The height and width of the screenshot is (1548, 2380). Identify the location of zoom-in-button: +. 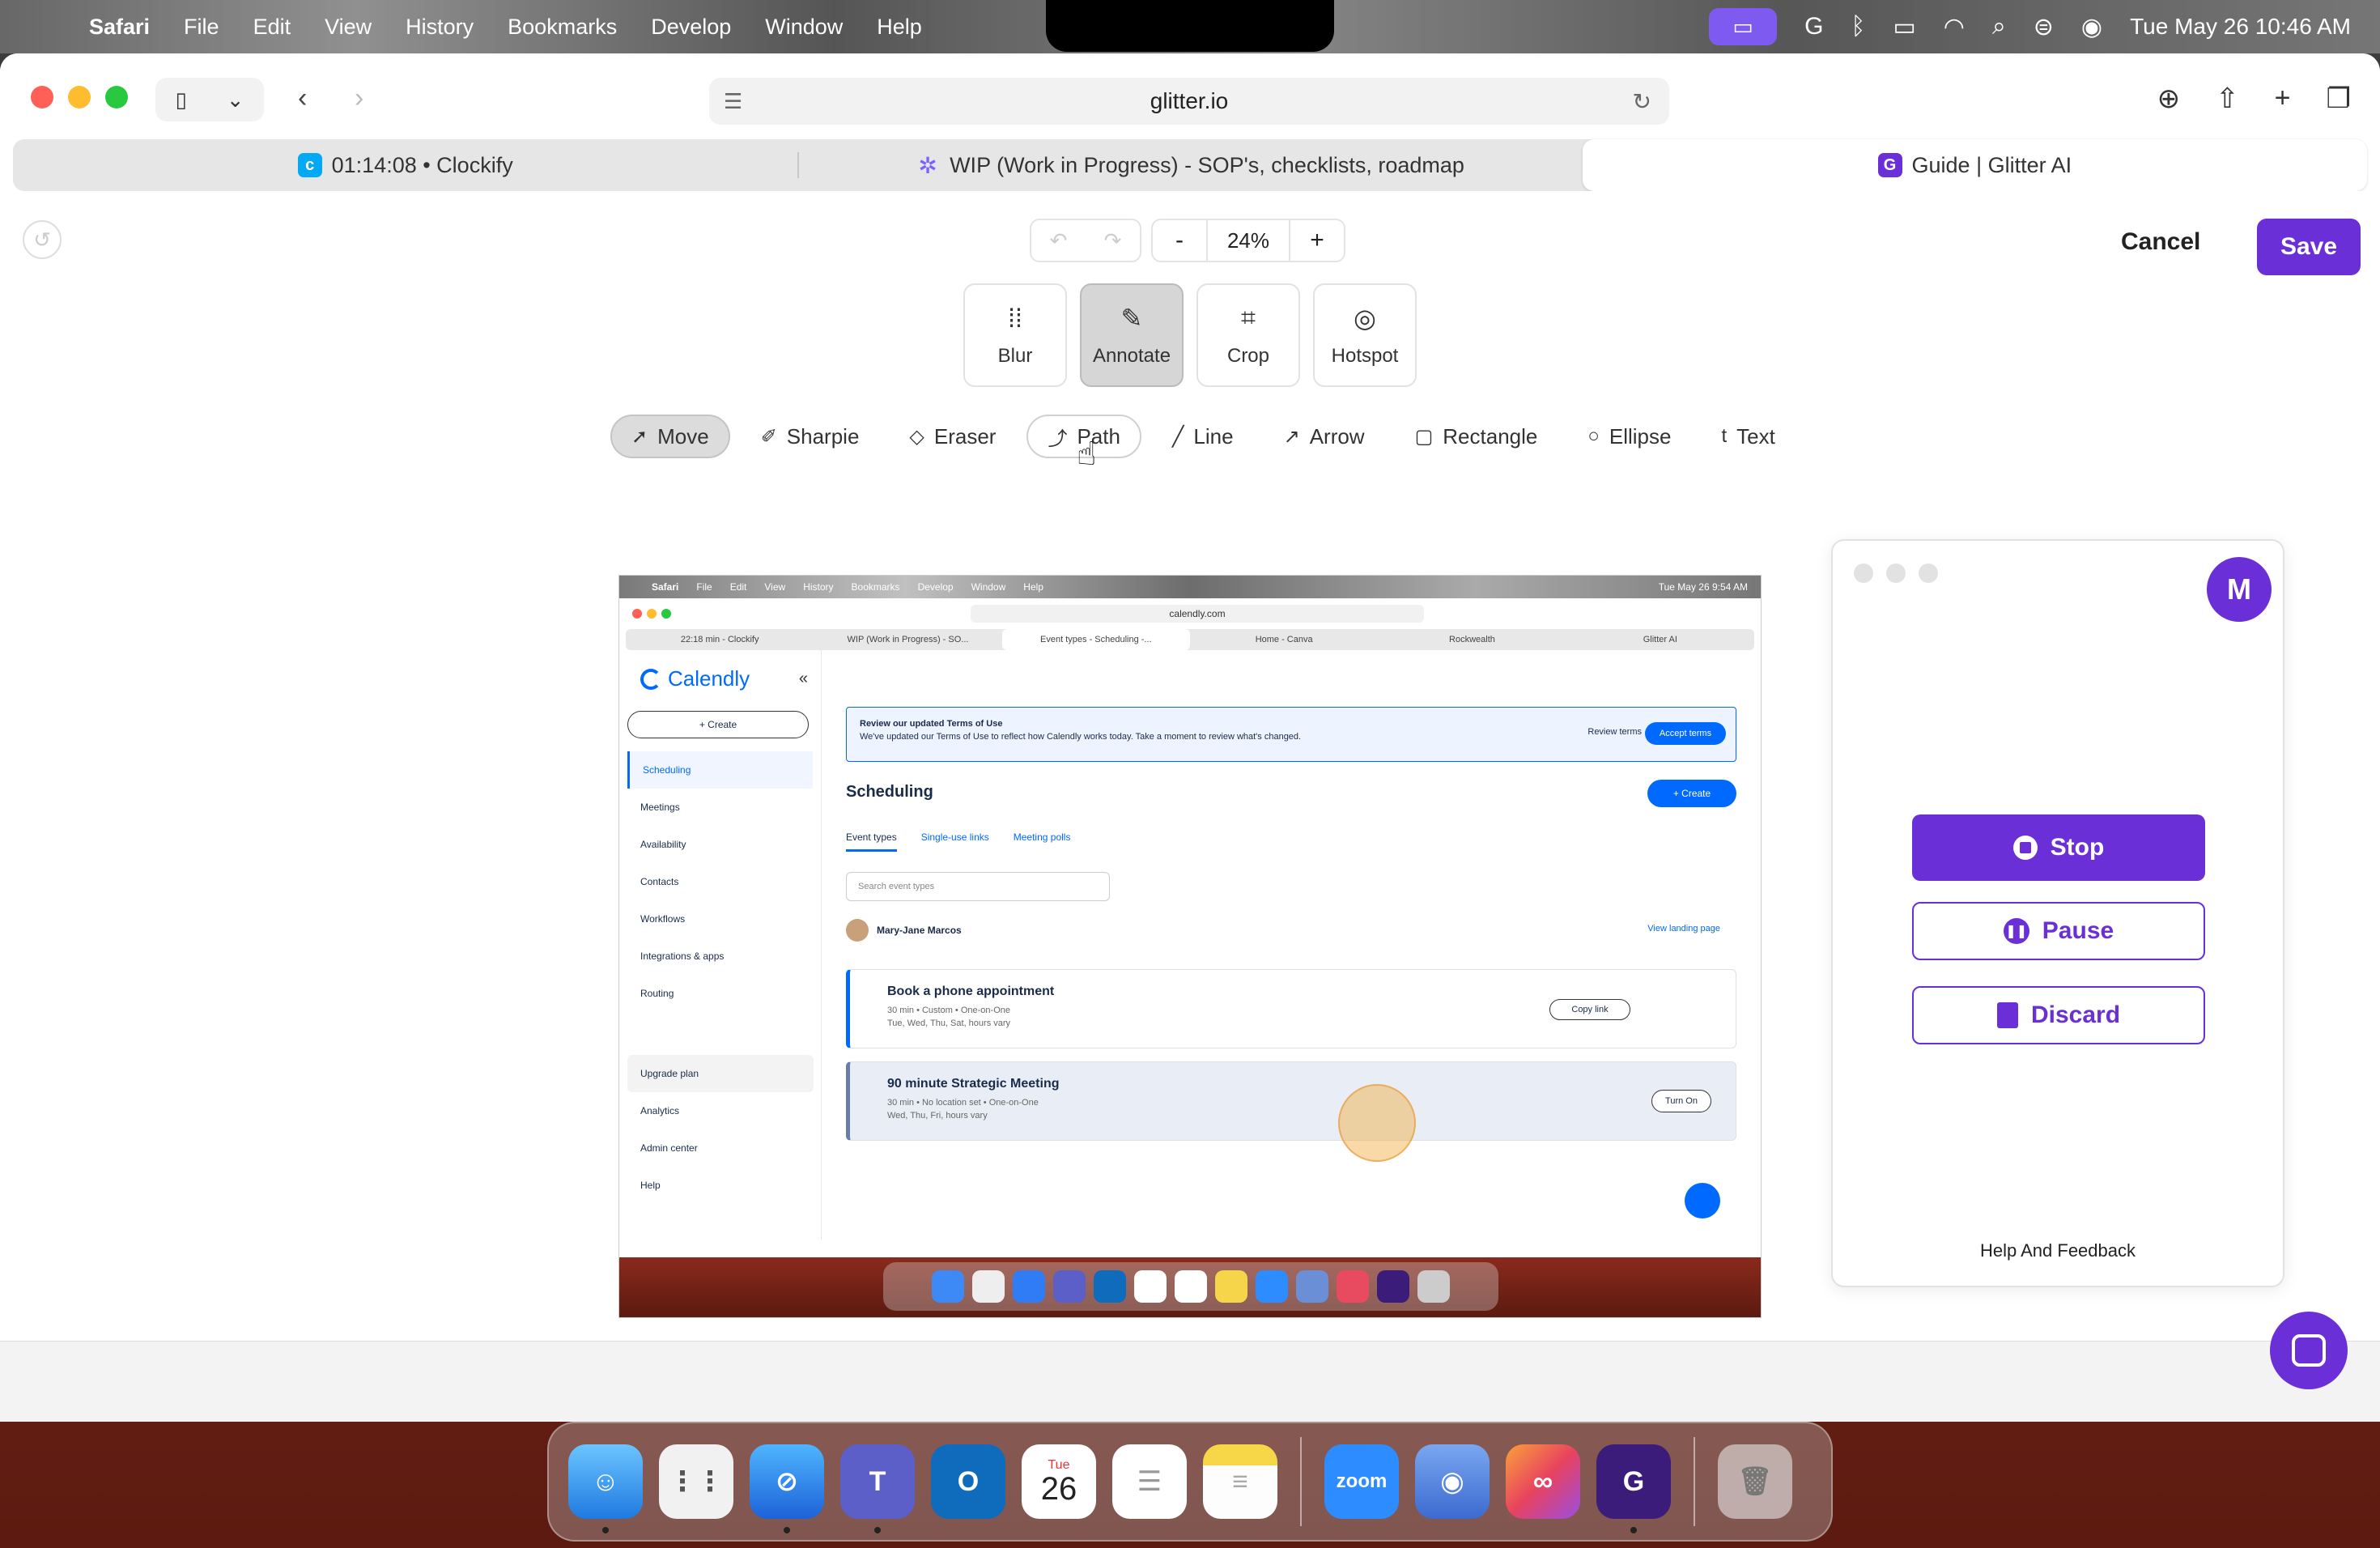
(1317, 240).